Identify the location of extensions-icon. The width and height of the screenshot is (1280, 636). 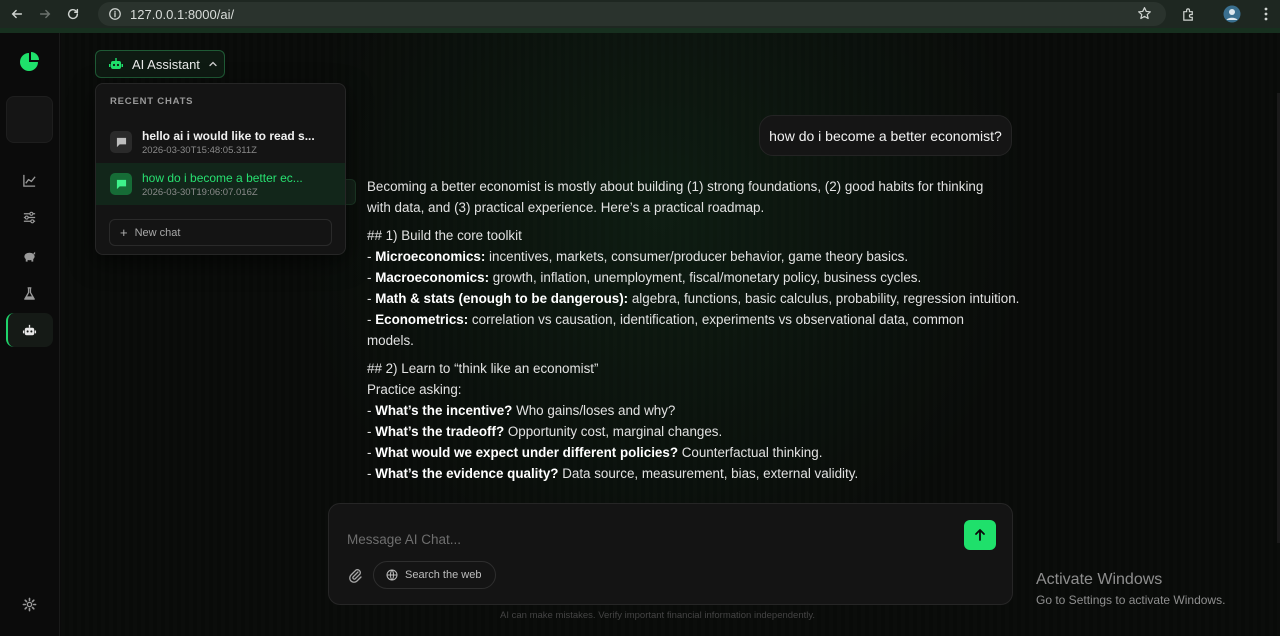
(1188, 14).